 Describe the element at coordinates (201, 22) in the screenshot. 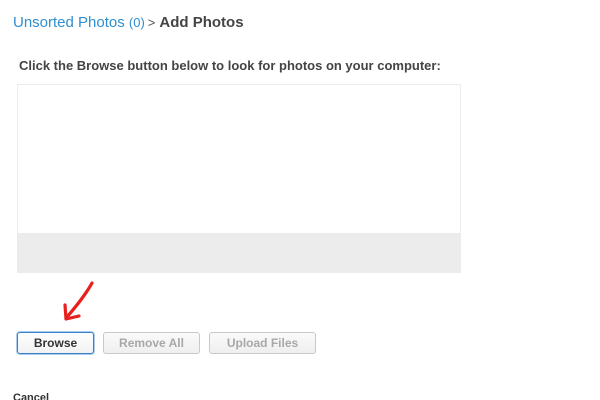

I see `page-title: Add Photos` at that location.